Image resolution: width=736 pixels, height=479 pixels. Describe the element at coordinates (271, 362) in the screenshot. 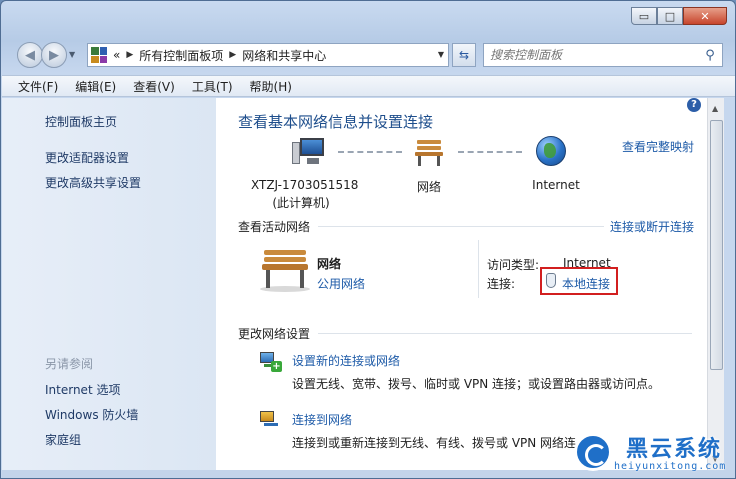

I see `new-connection-icon: +` at that location.